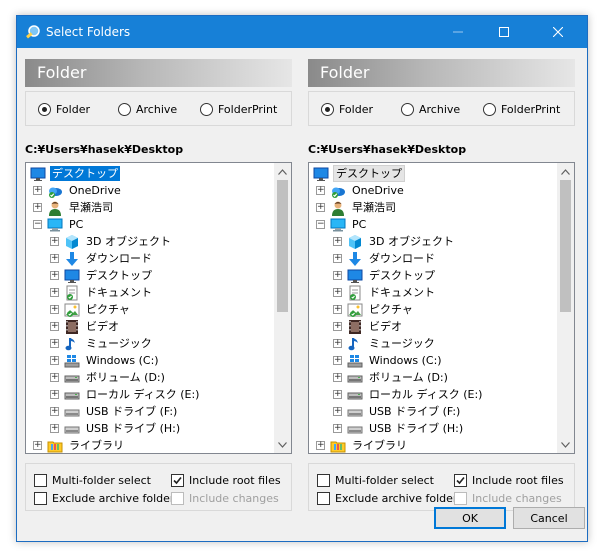 The height and width of the screenshot is (560, 605). I want to click on tree-item: USB ドライブ (F:), so click(404, 411).